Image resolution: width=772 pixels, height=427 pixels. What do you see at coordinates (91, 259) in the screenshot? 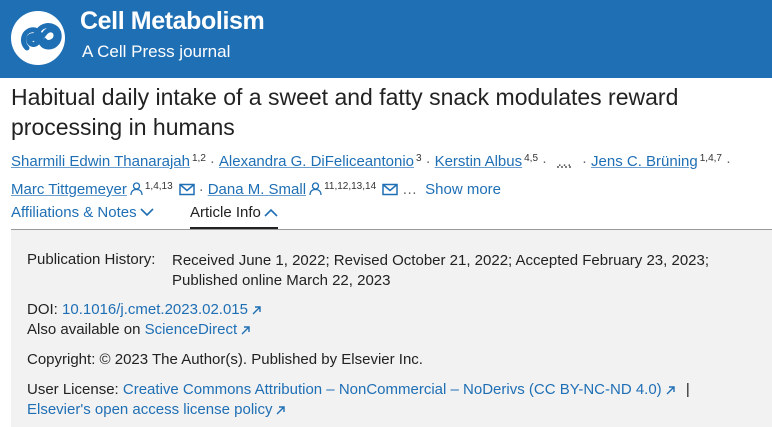
I see `publication-history-label: Publication History:` at bounding box center [91, 259].